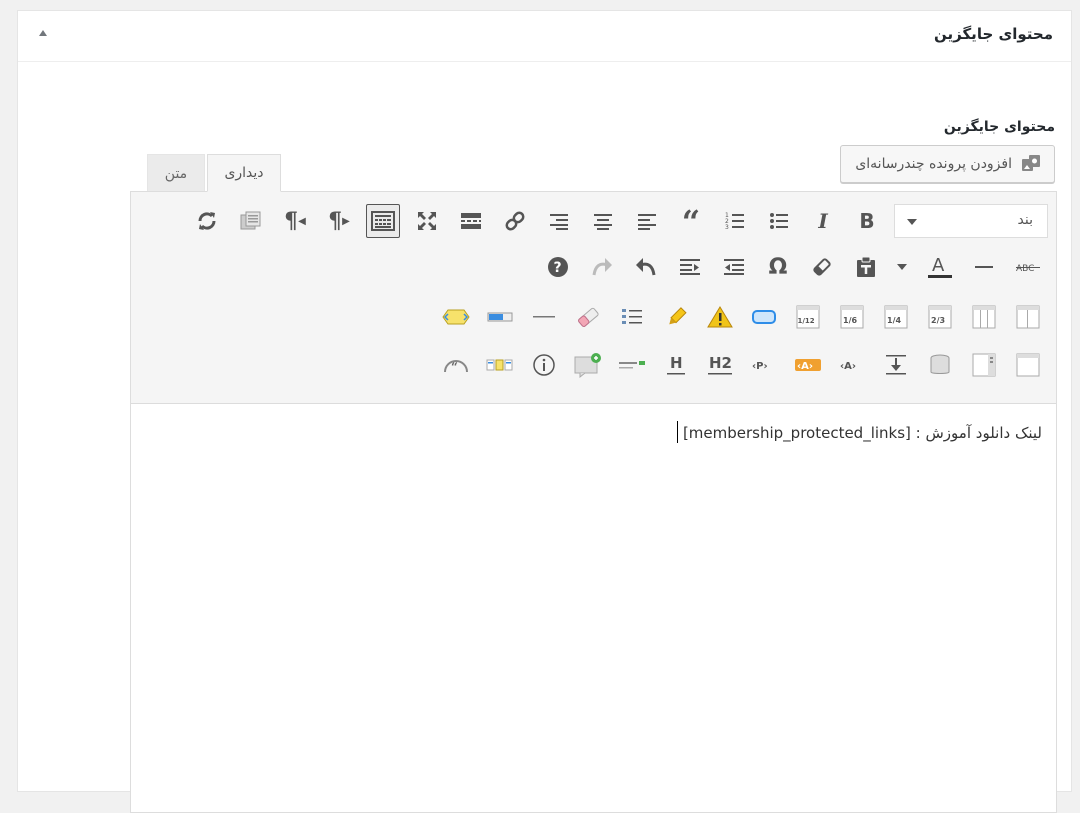 This screenshot has width=1080, height=813. Describe the element at coordinates (207, 221) in the screenshot. I see `refresh-icon` at that location.